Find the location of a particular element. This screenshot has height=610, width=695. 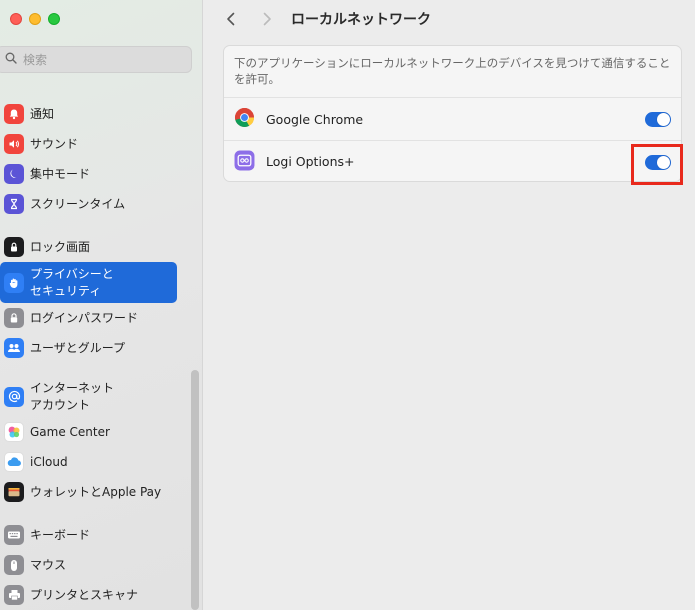

sidebar-item-login-password: ログインパスワード is located at coordinates (88, 318).